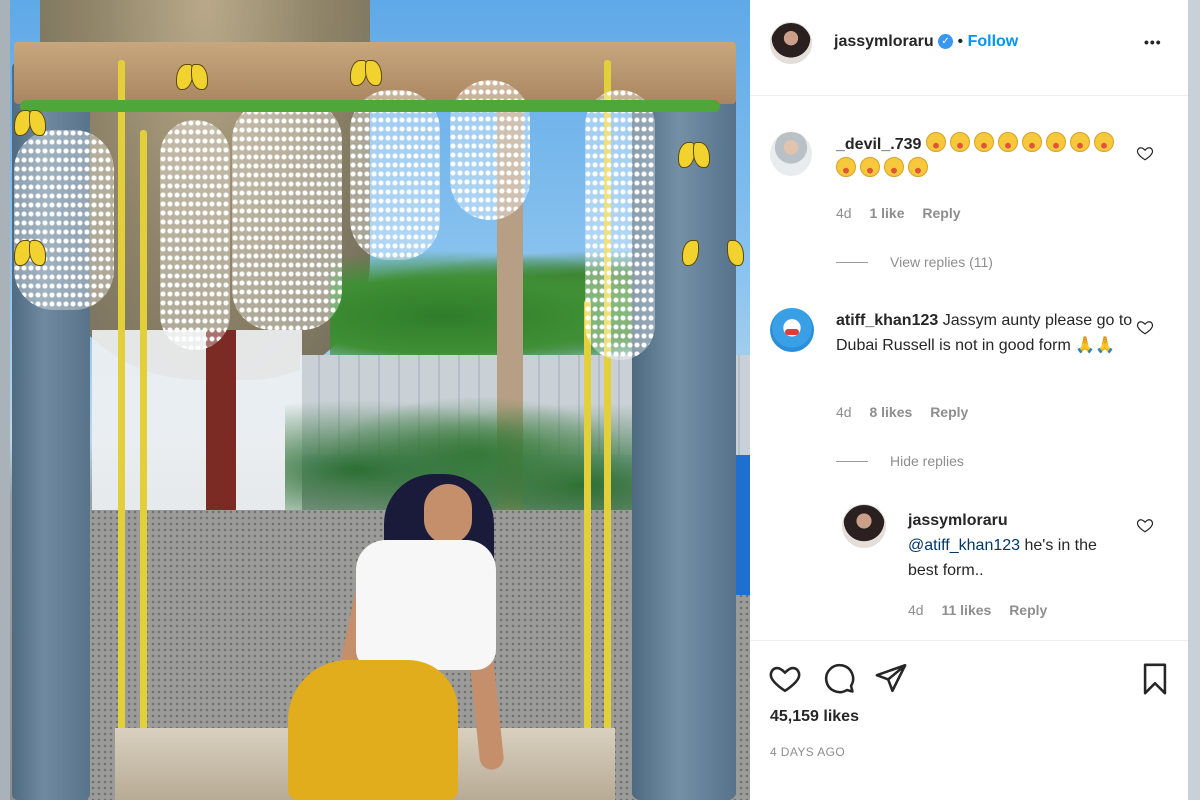 This screenshot has width=1200, height=800. Describe the element at coordinates (1155, 679) in the screenshot. I see `bookmark-icon` at that location.